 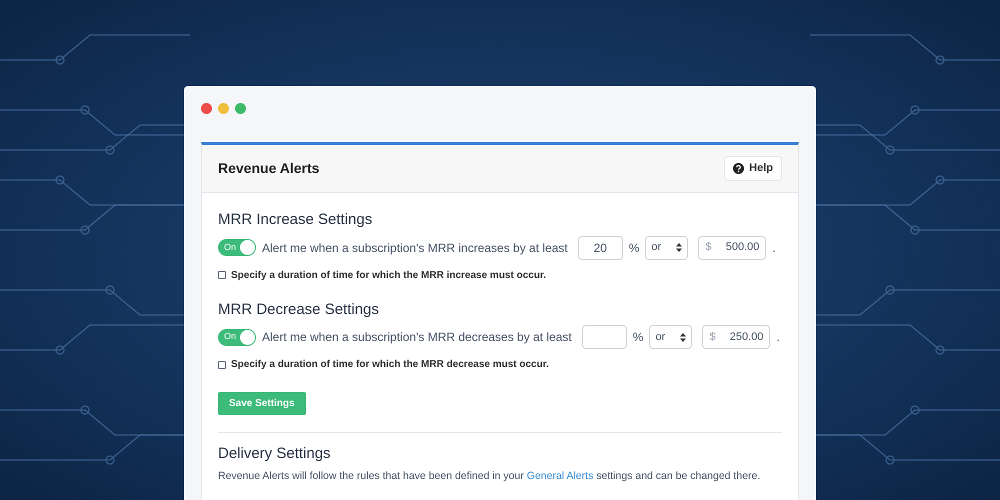 I want to click on percent-field: 20, so click(x=600, y=248).